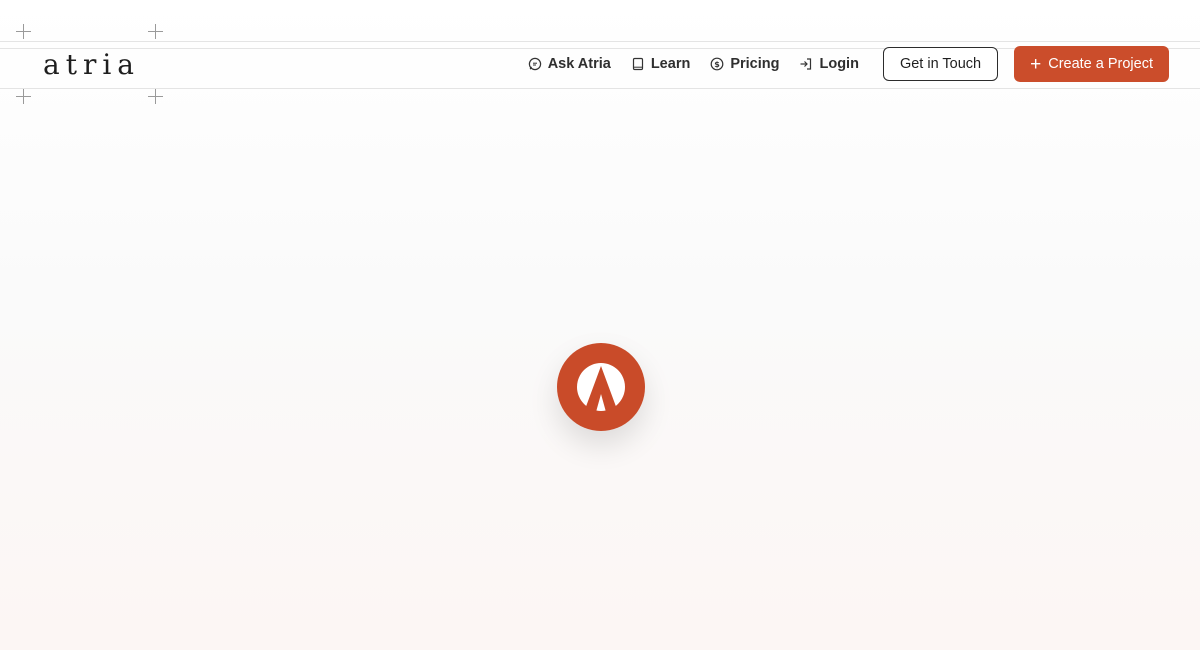 The height and width of the screenshot is (650, 1200). I want to click on atria-logo-mark-icon, so click(601, 387).